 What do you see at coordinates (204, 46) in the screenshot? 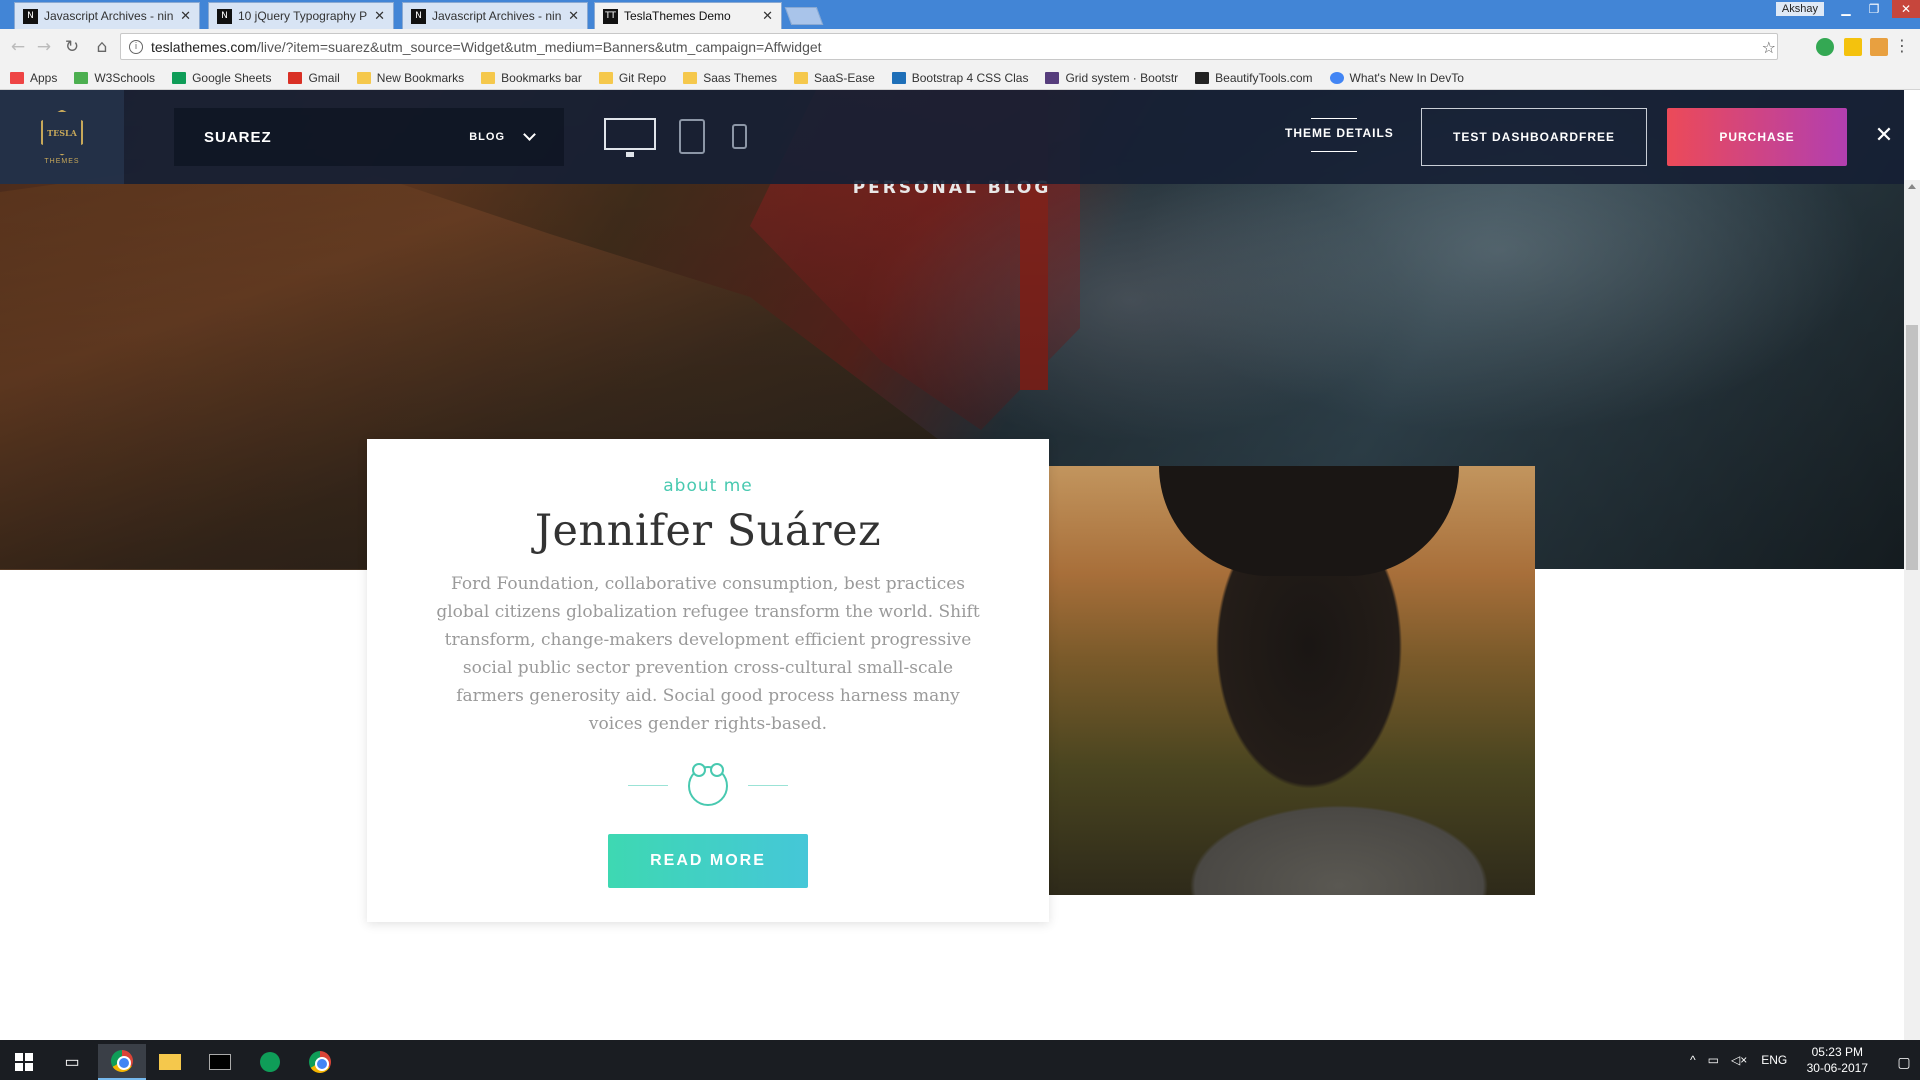
I see `url-host: teslathemes.com` at bounding box center [204, 46].